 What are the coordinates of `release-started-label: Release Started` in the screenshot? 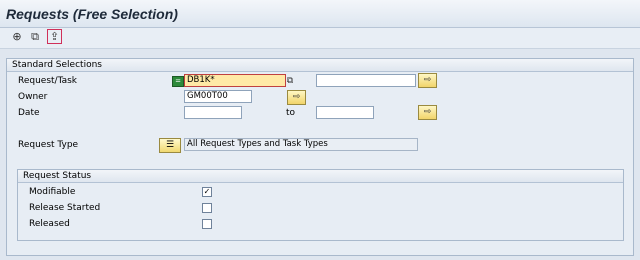 It's located at (65, 208).